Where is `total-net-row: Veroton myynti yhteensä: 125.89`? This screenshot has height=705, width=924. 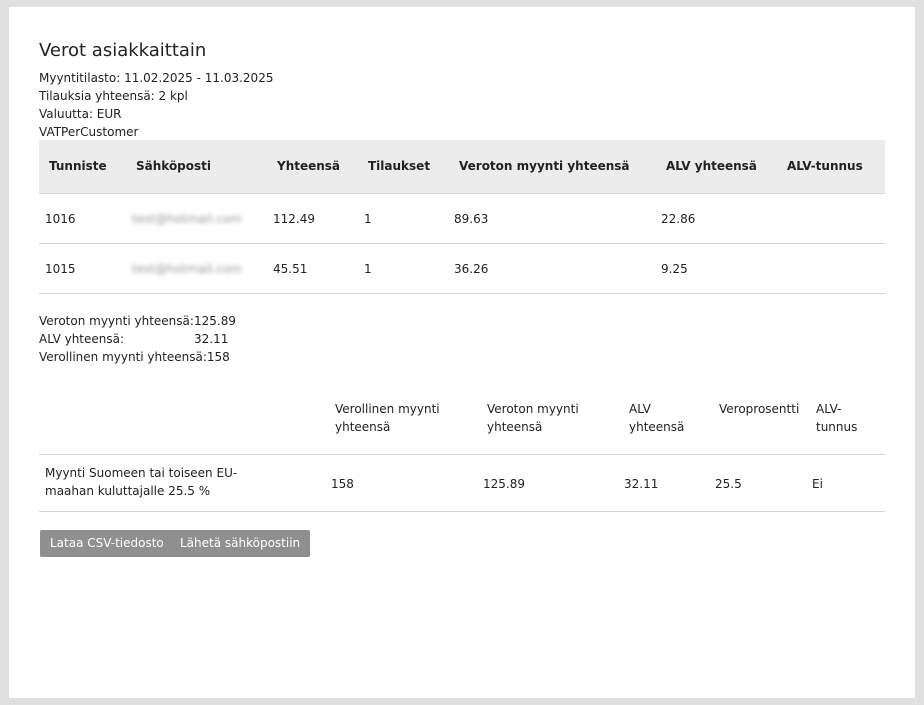
total-net-row: Veroton myynti yhteensä: 125.89 is located at coordinates (137, 321).